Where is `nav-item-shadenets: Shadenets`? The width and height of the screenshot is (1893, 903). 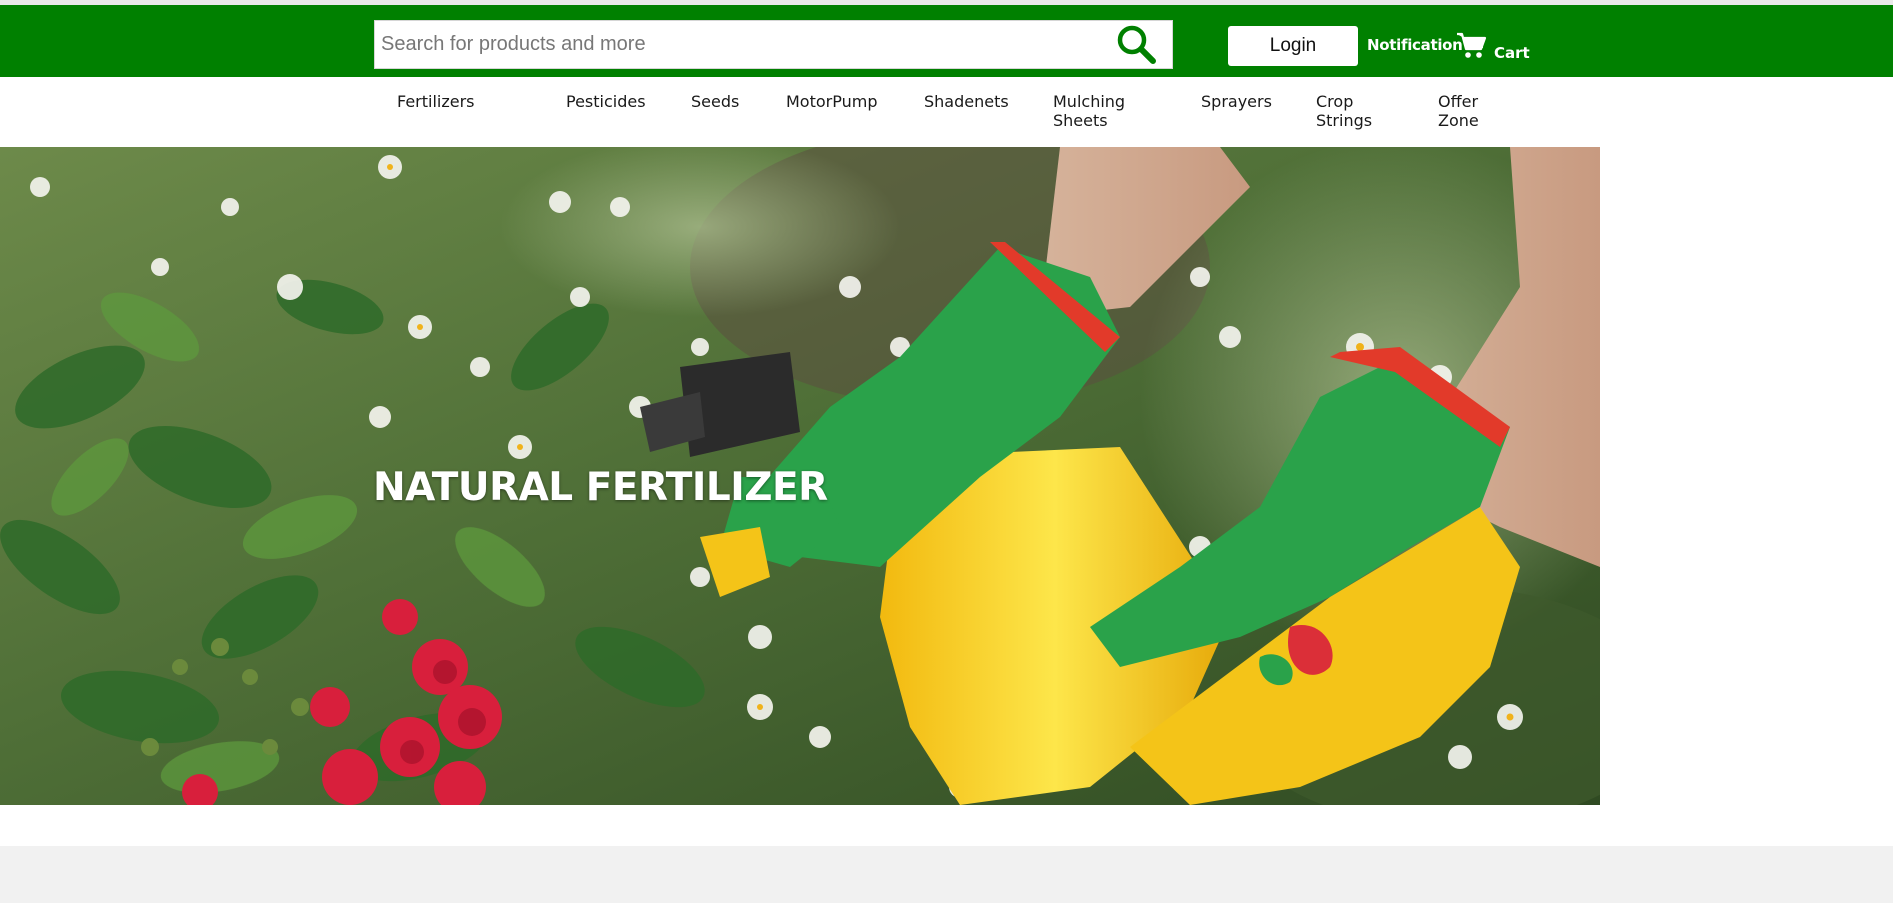 nav-item-shadenets: Shadenets is located at coordinates (966, 101).